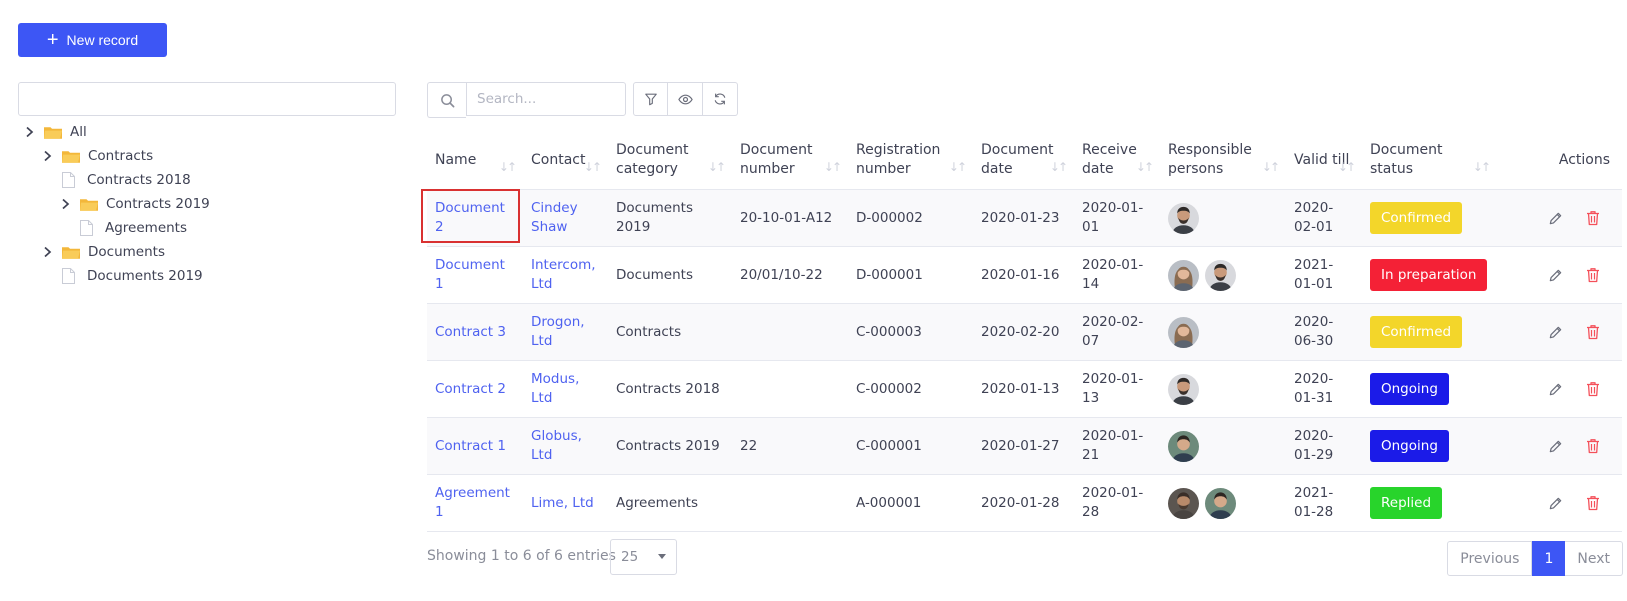  I want to click on cell-responsible-persons, so click(1223, 332).